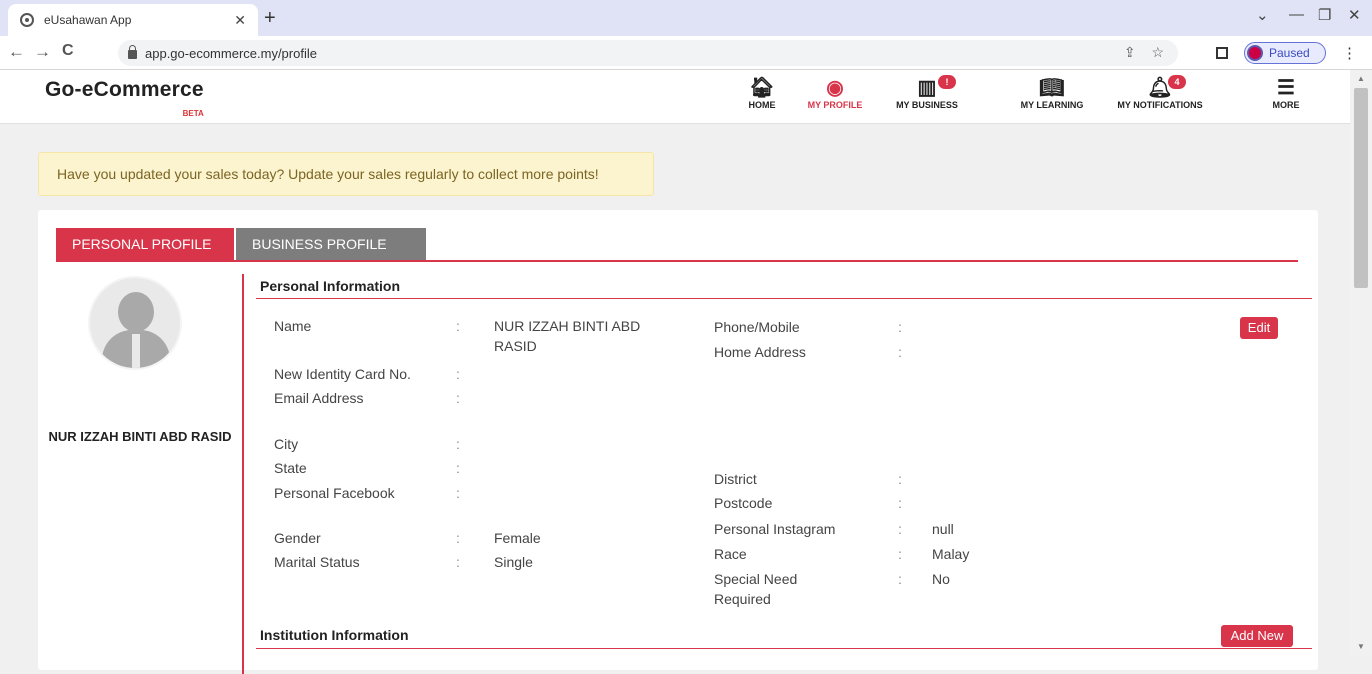 The width and height of the screenshot is (1372, 674). What do you see at coordinates (1361, 363) in the screenshot?
I see `page-scrollbar: ▲ ▼` at bounding box center [1361, 363].